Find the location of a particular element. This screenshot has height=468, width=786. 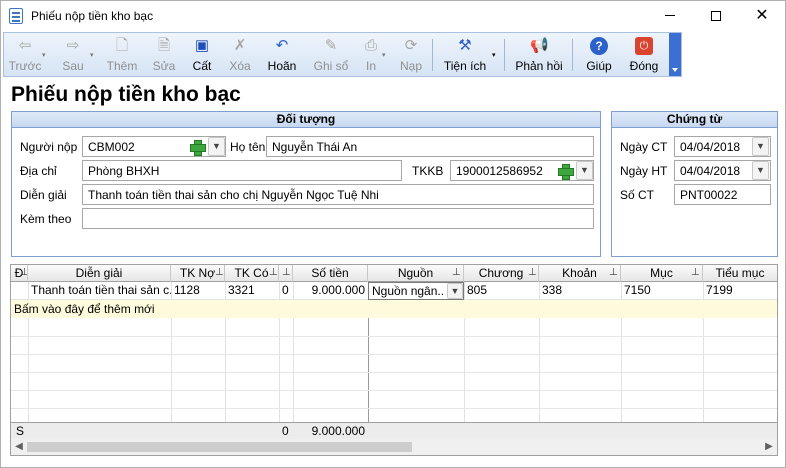

column-header-chapter: Chương ⊥ is located at coordinates (501, 273).